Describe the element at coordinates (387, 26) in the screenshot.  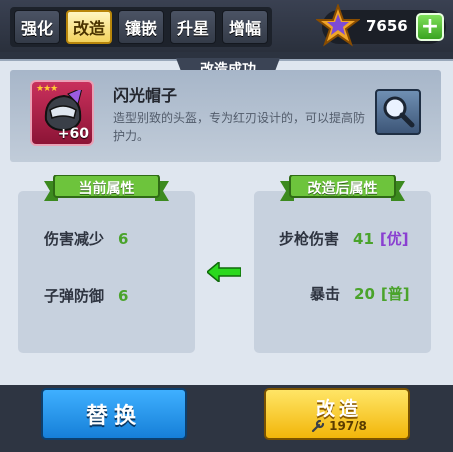
I see `currency-amount: 7656` at that location.